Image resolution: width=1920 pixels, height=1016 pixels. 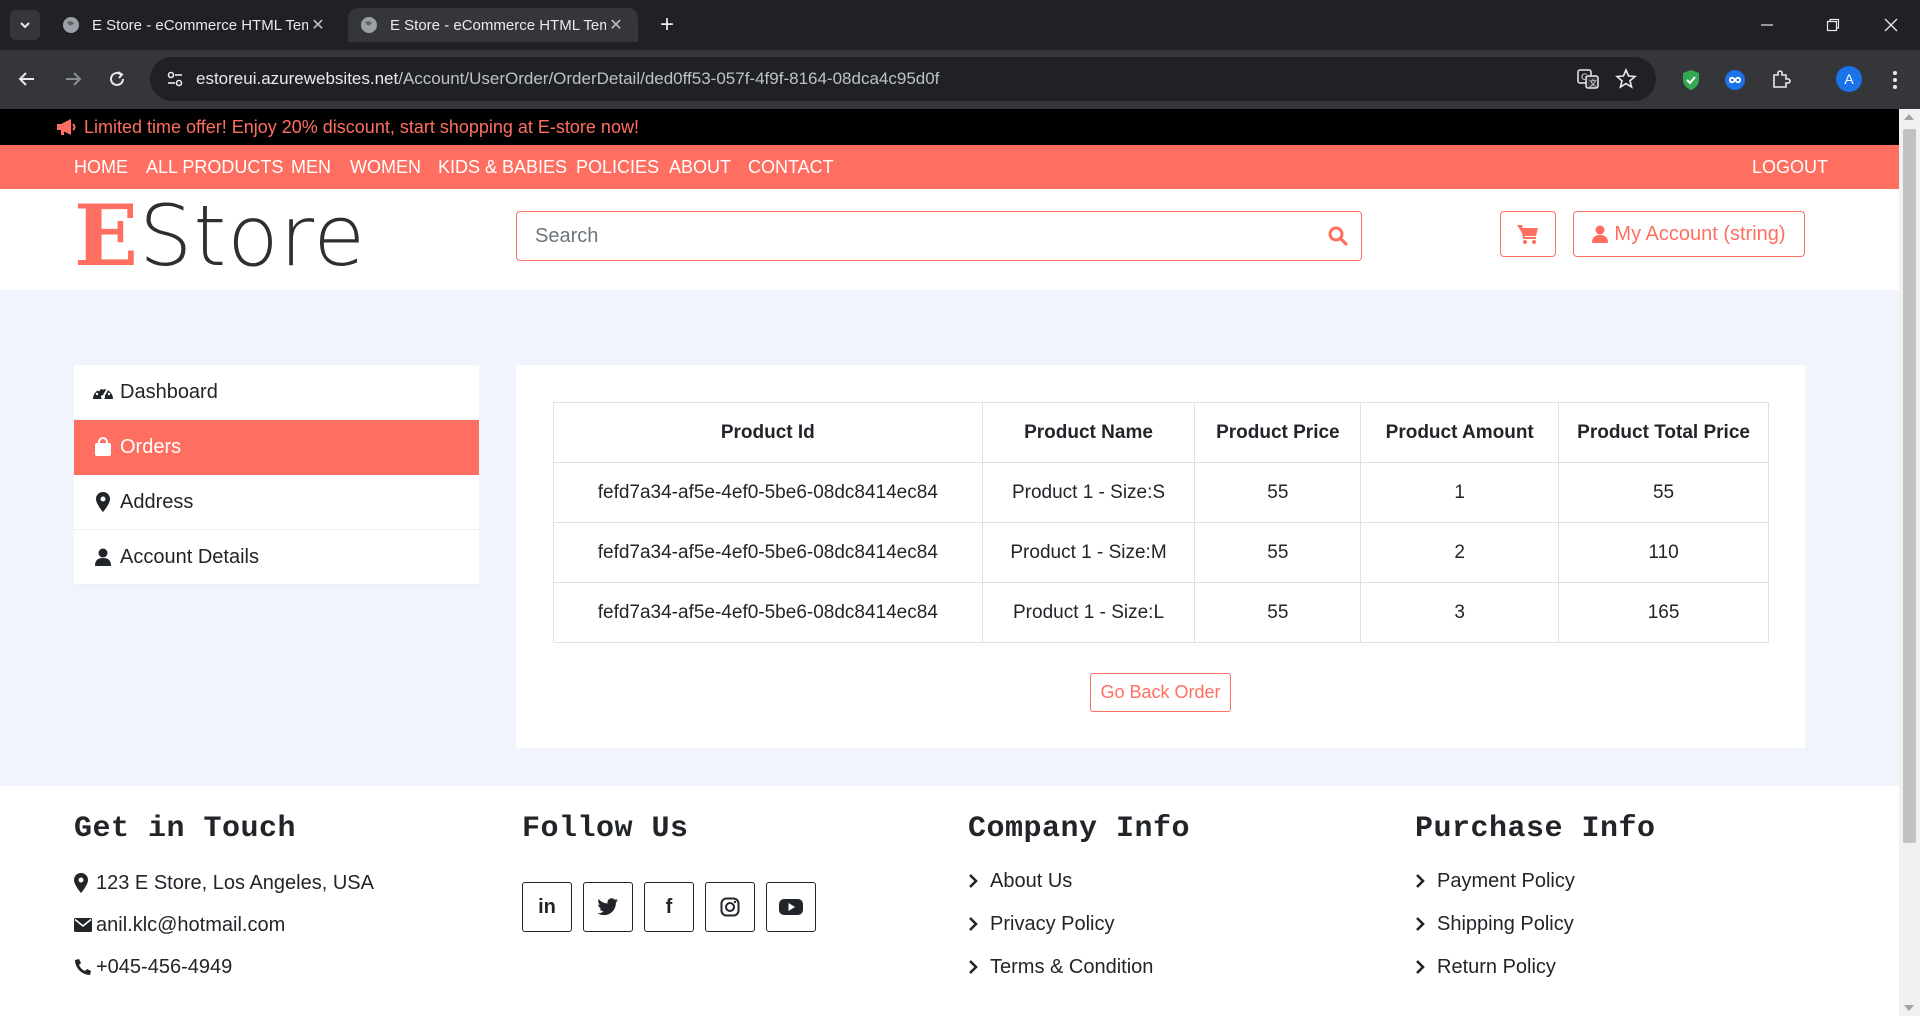 I want to click on cart-button, so click(x=1528, y=234).